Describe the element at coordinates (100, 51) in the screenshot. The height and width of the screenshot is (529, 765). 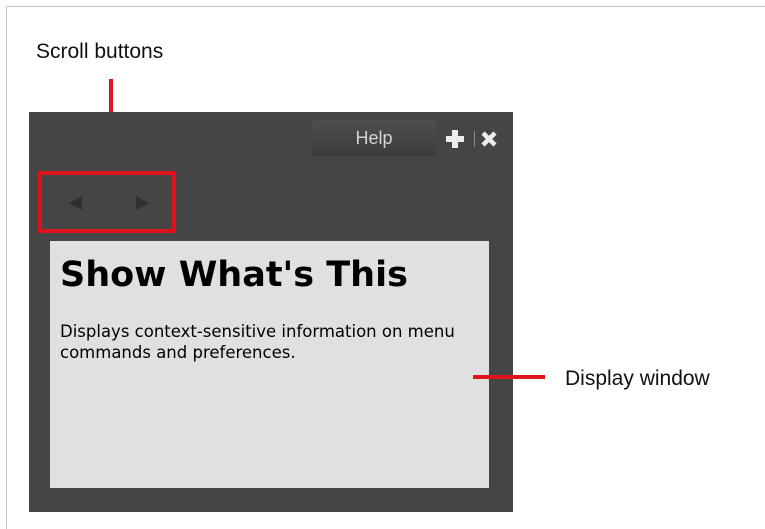
I see `scroll-buttons-callout-label: Scroll buttons` at that location.